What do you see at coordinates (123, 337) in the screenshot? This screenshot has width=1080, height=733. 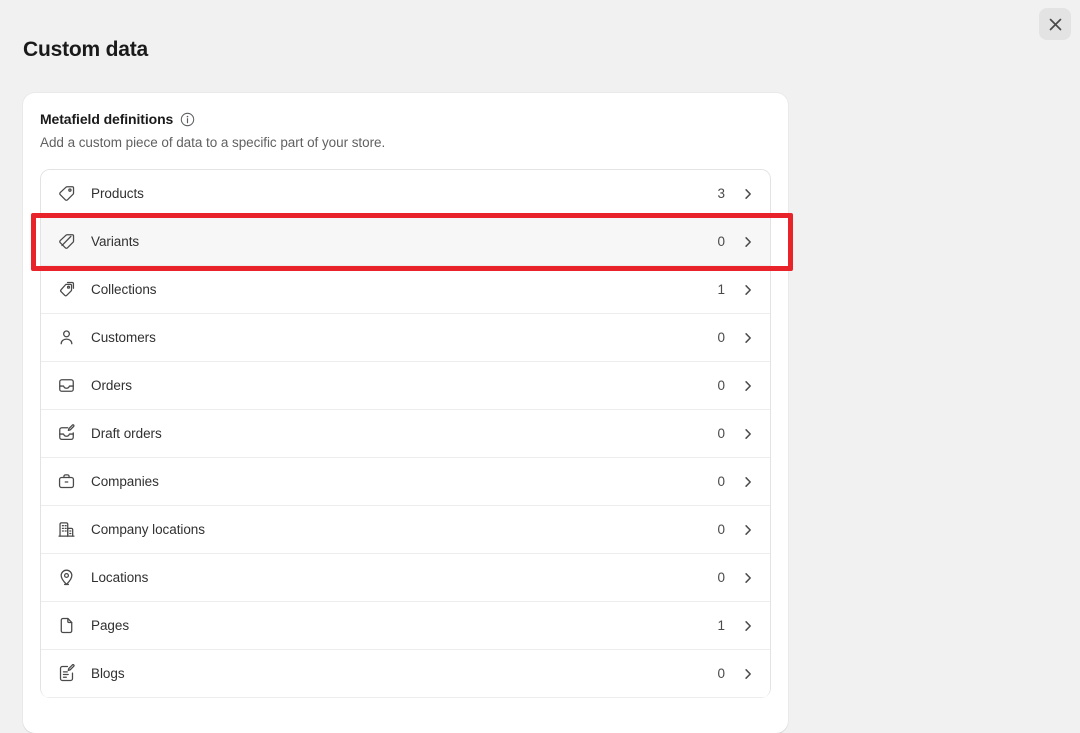 I see `list-item-label: Customers` at bounding box center [123, 337].